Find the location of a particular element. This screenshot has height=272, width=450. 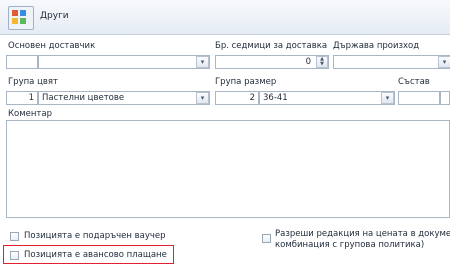

color-group-input: Пастелни цветове is located at coordinates (124, 98).